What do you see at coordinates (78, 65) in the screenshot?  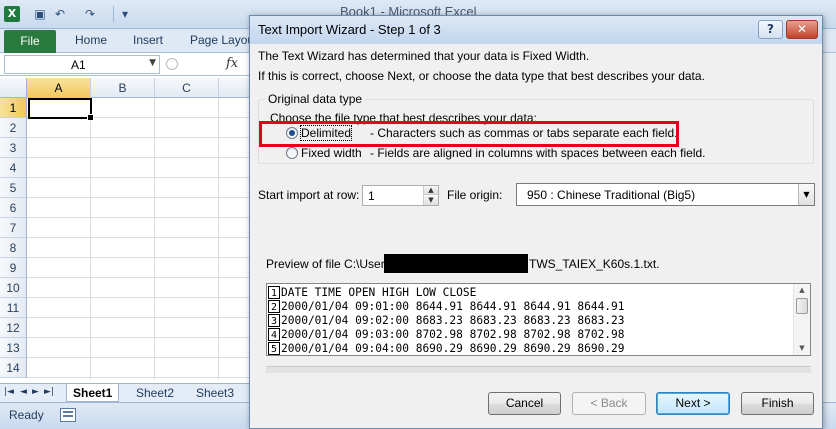 I see `name-box-value: A1` at bounding box center [78, 65].